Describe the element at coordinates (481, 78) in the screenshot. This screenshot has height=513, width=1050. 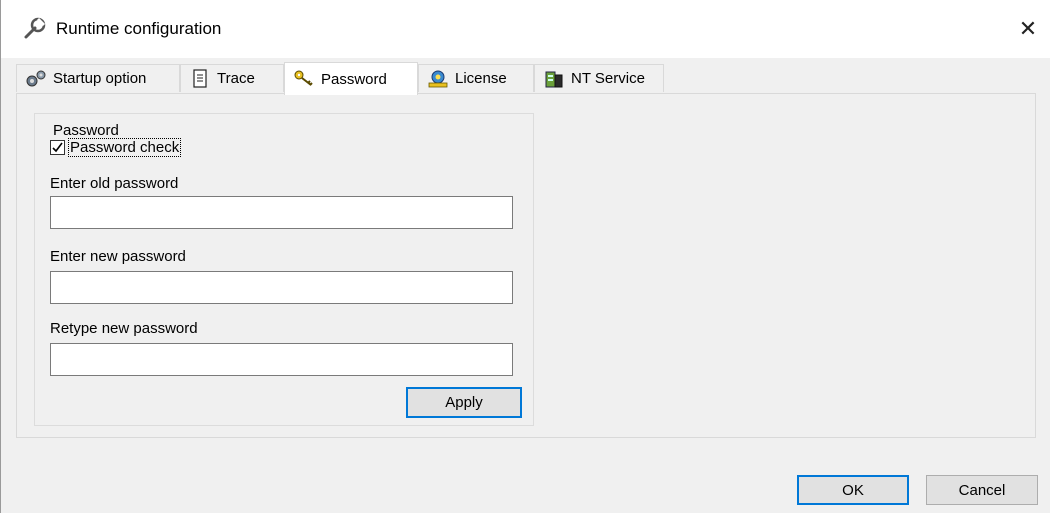
I see `tab-label: License` at that location.